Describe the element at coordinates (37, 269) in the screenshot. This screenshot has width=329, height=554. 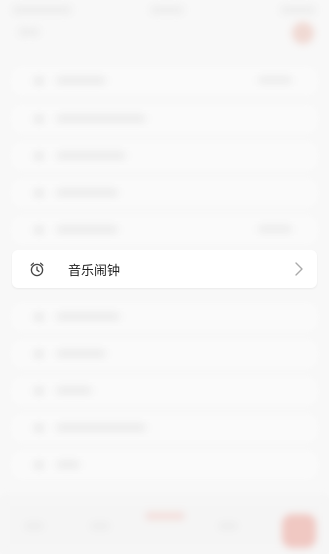
I see `alarm-clock-icon` at that location.